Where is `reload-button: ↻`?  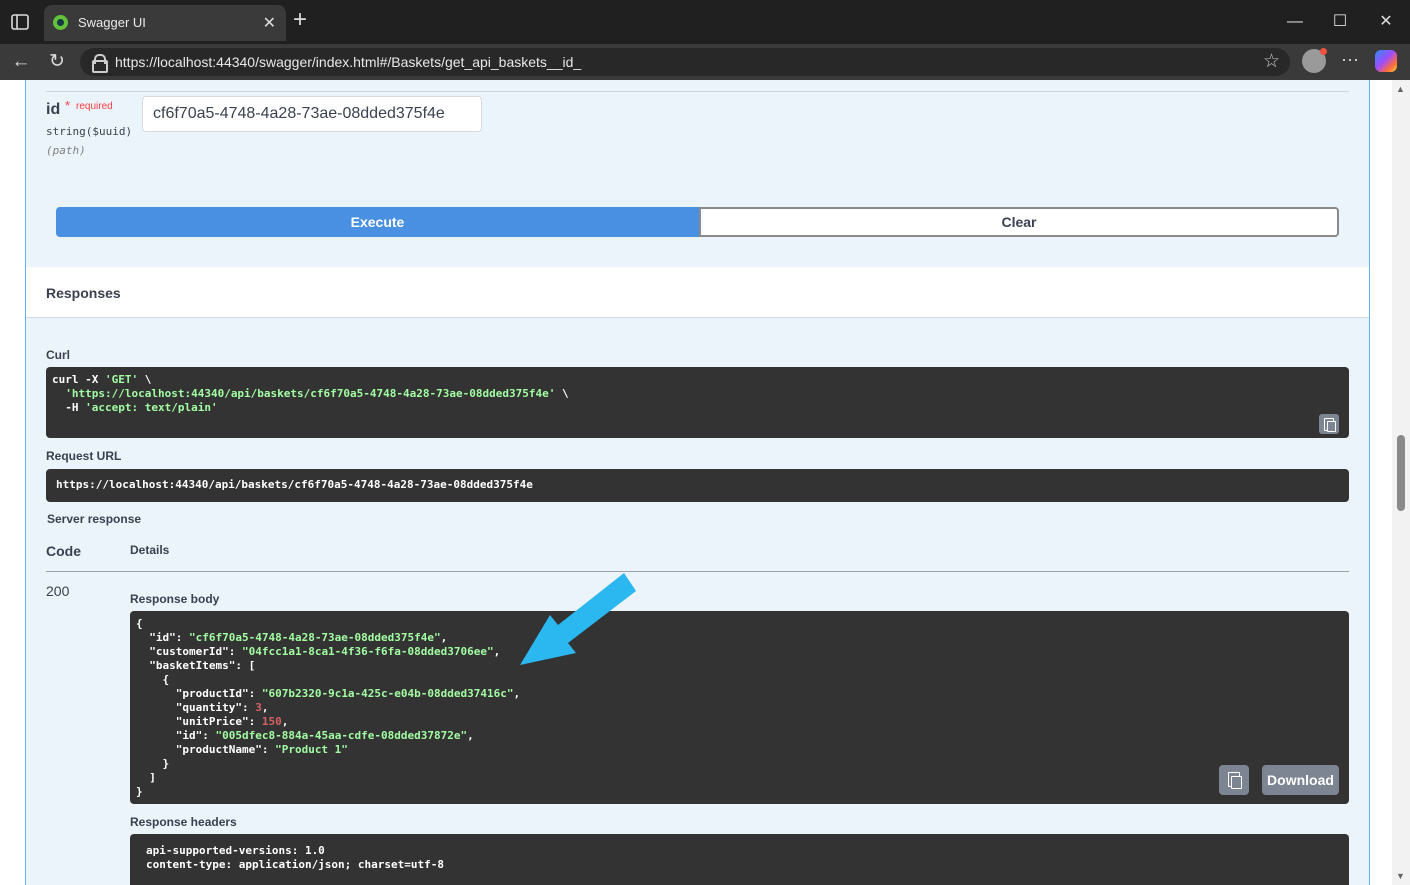 reload-button: ↻ is located at coordinates (57, 62).